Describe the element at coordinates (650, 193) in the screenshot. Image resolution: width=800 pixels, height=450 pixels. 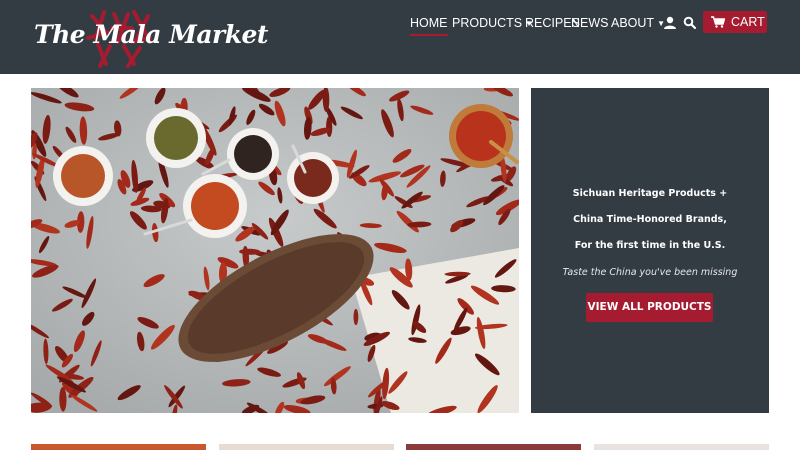
I see `promo-heading-line-1: Sichuan Heritage Products +` at that location.